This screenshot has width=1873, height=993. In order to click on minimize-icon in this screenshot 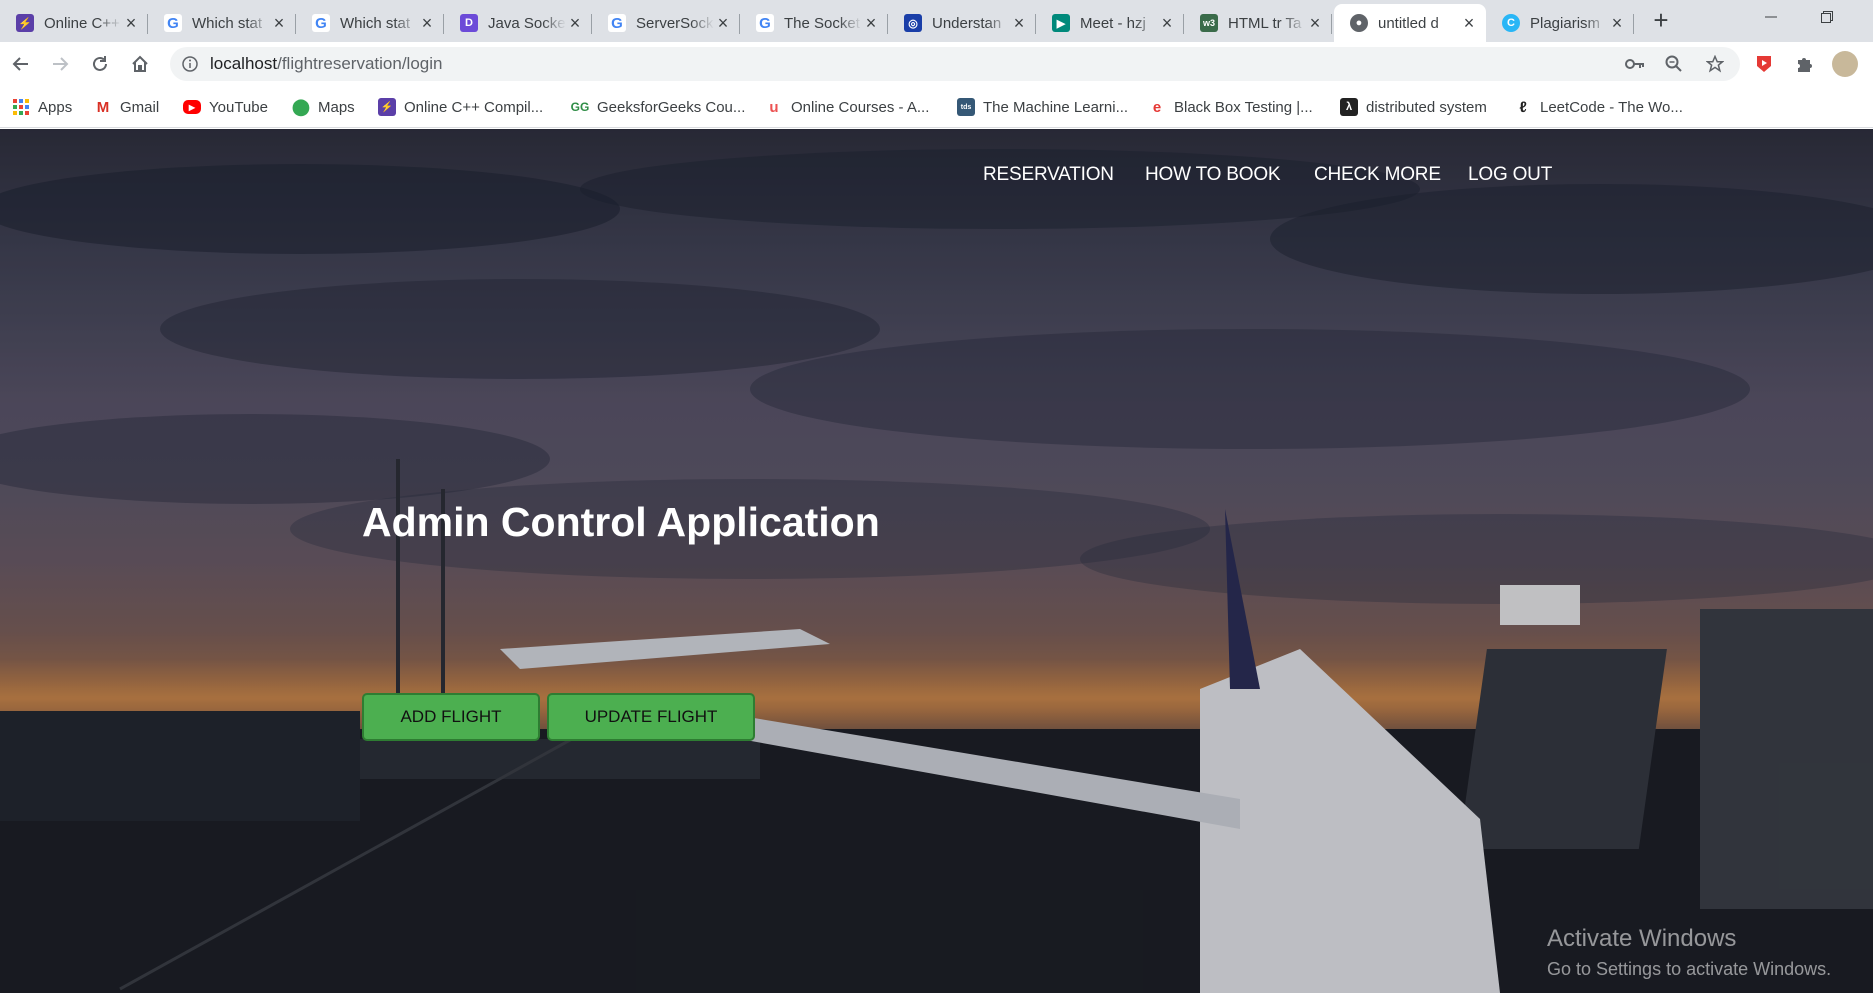, I will do `click(1771, 17)`.